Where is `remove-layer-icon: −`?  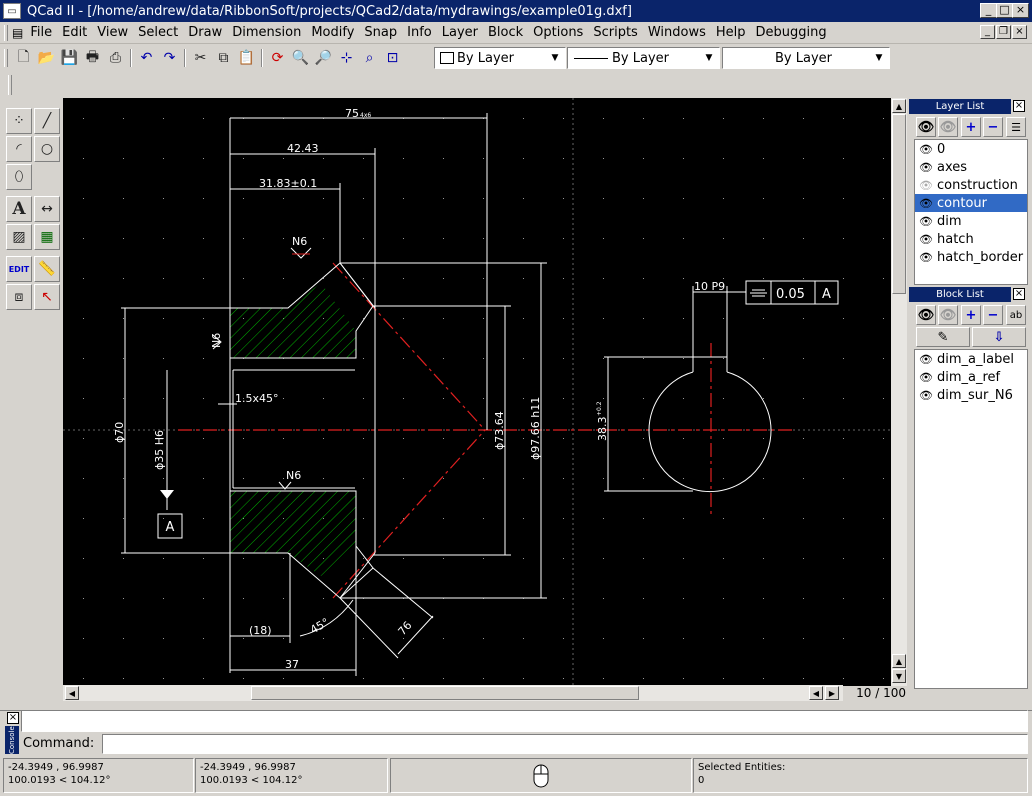
remove-layer-icon: − is located at coordinates (993, 127).